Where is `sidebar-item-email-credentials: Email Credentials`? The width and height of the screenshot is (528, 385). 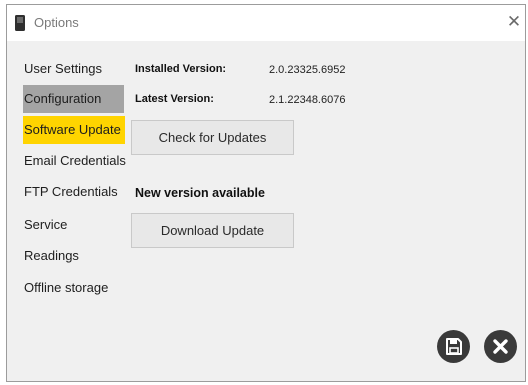 sidebar-item-email-credentials: Email Credentials is located at coordinates (74, 161).